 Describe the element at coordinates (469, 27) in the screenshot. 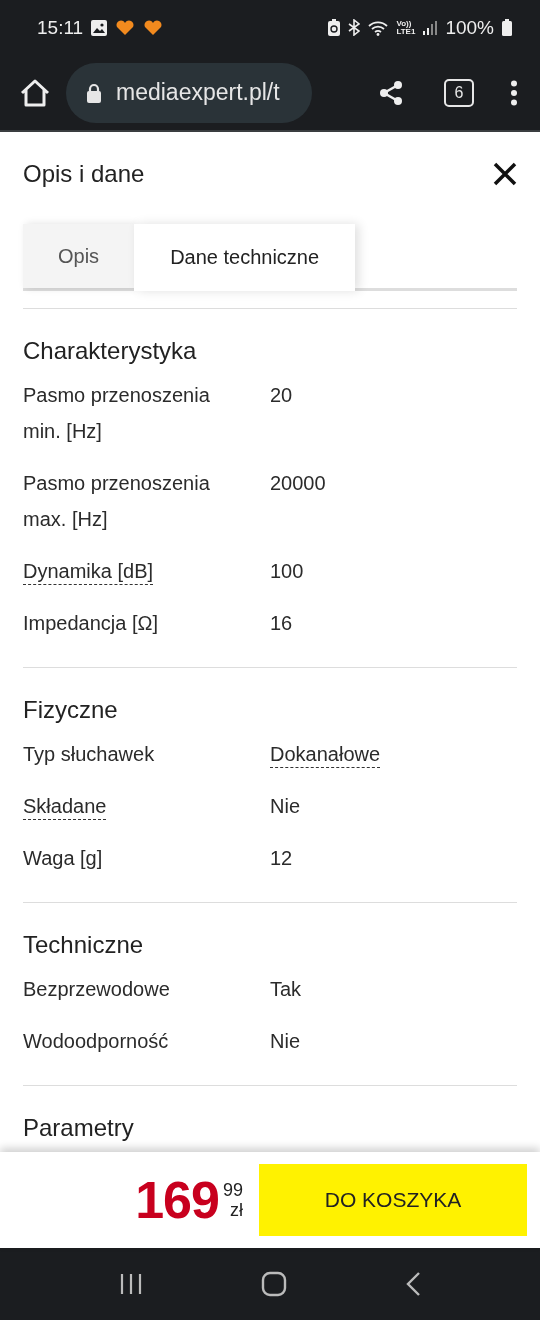

I see `battery-percent: 100%` at that location.